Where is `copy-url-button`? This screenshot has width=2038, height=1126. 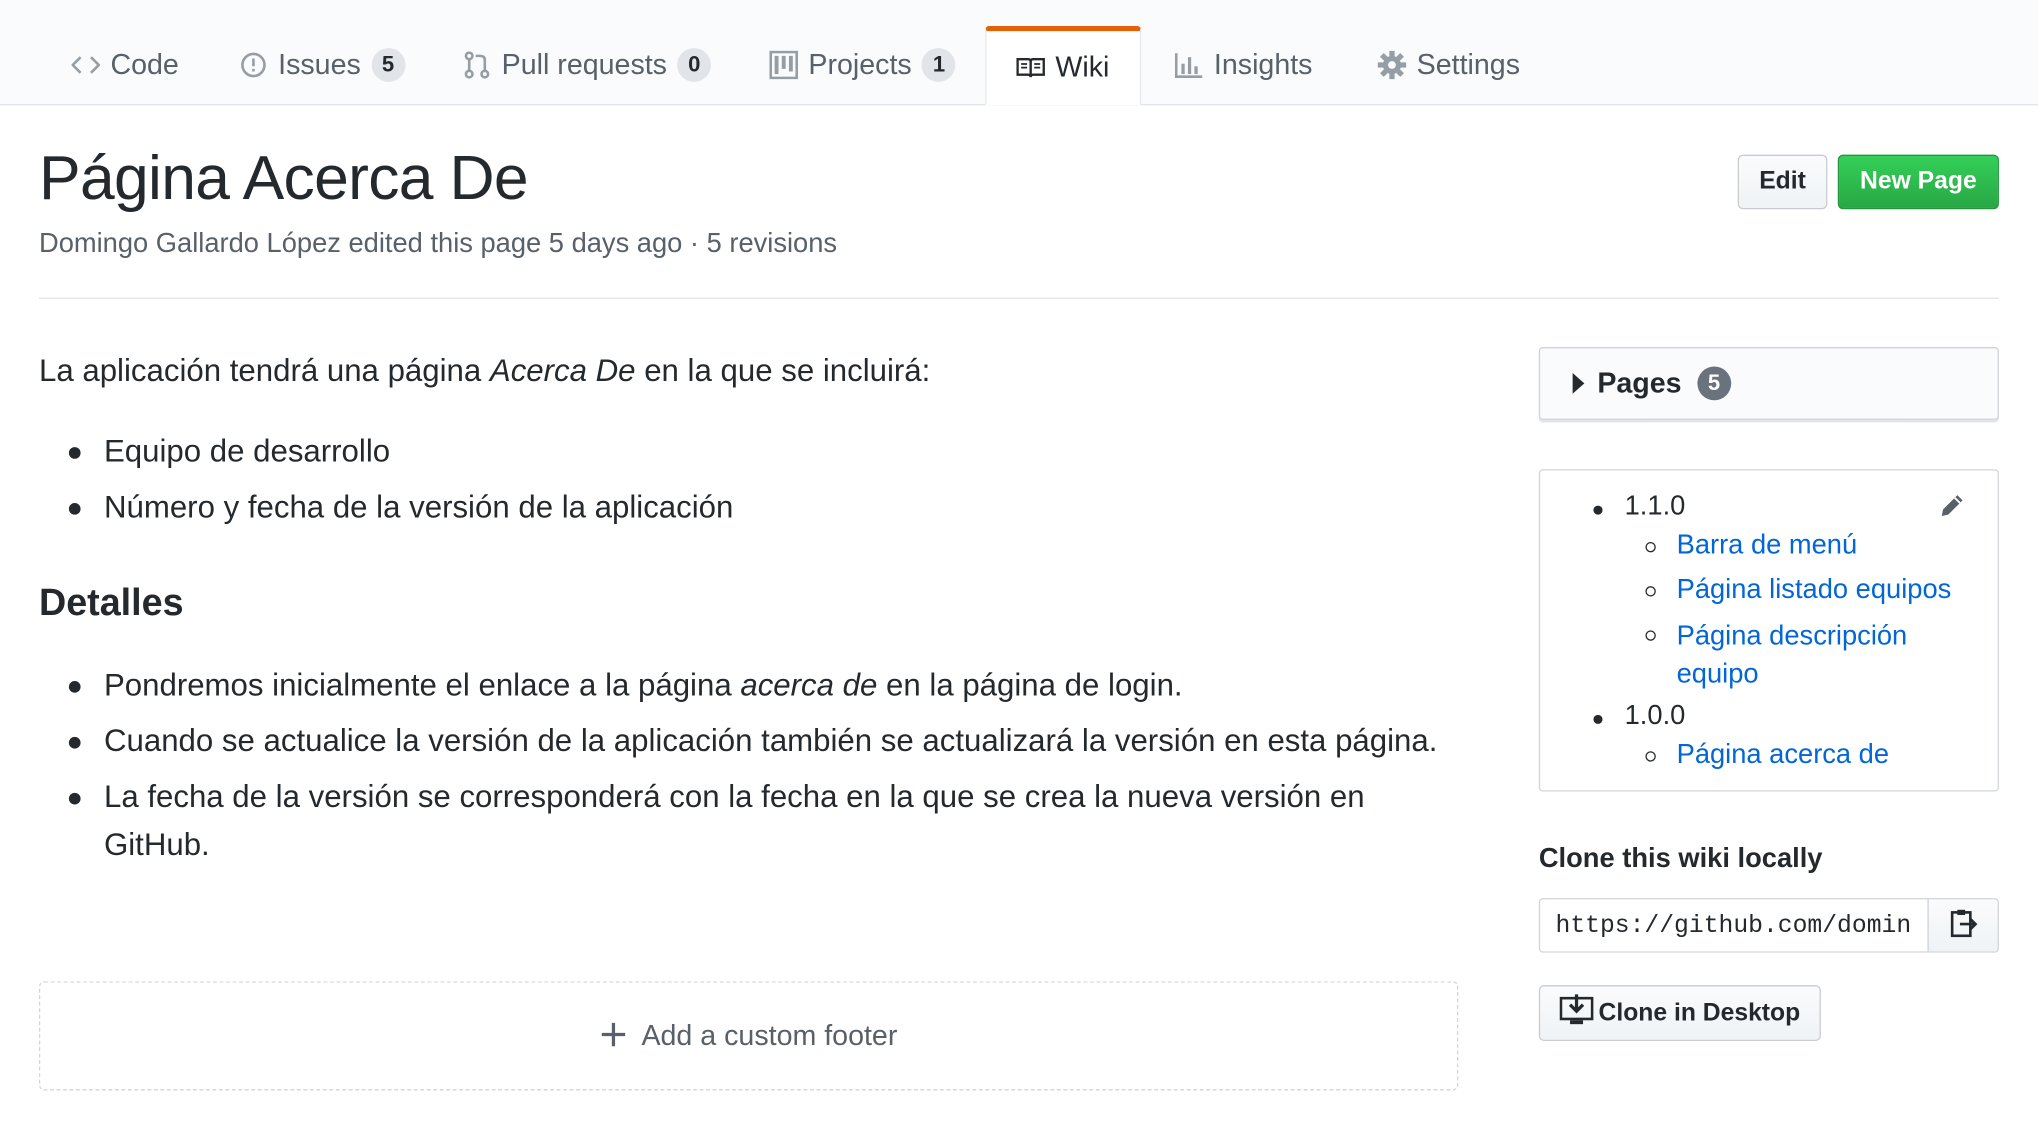 copy-url-button is located at coordinates (1963, 925).